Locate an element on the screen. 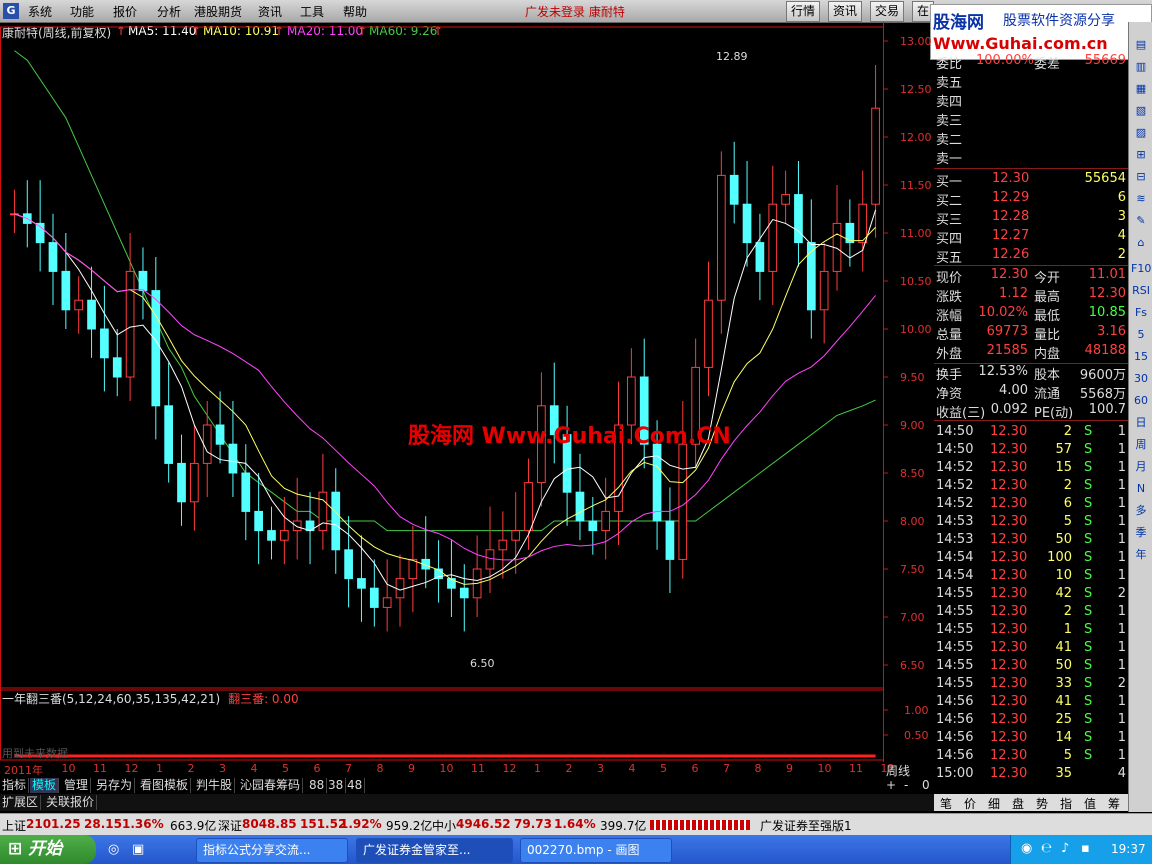  period-tool-button: 周 is located at coordinates (1141, 445).